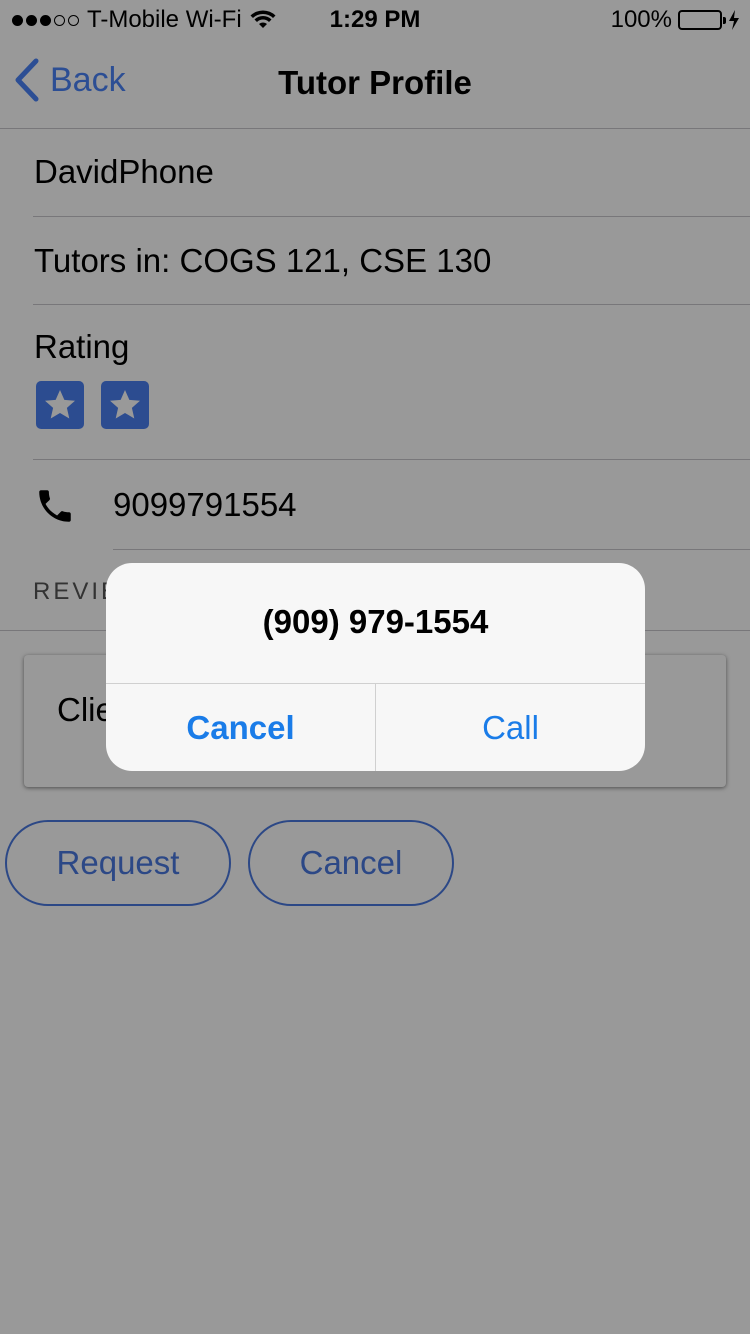  What do you see at coordinates (240, 727) in the screenshot?
I see `alert-cancel-button: Cancel` at bounding box center [240, 727].